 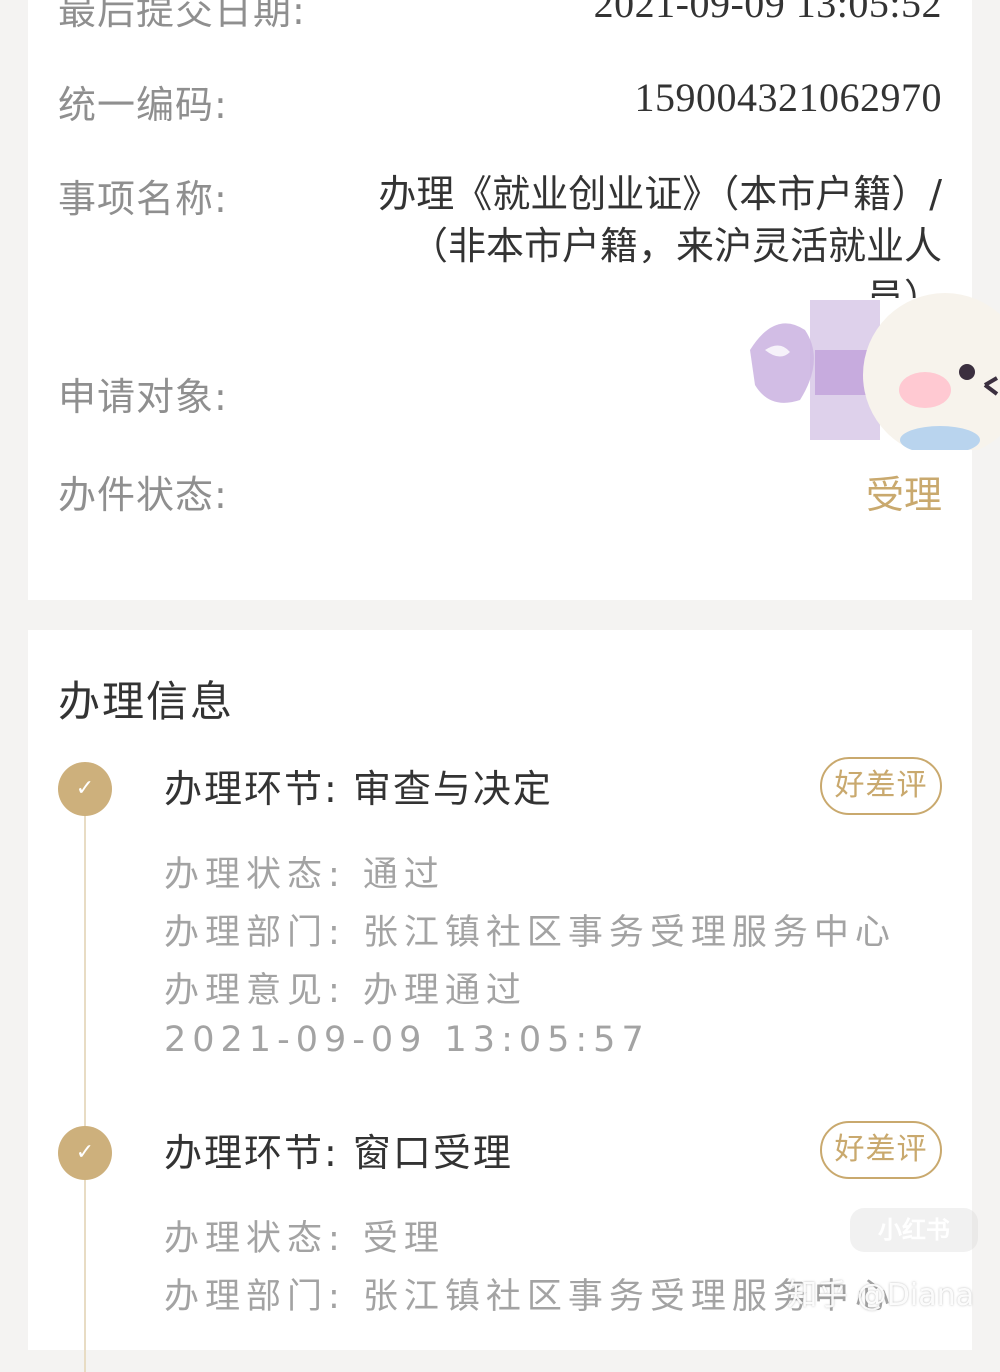 What do you see at coordinates (500, 16) in the screenshot?
I see `submit-date-row: 最后提交日期: 2021-09-09 13:05:52` at bounding box center [500, 16].